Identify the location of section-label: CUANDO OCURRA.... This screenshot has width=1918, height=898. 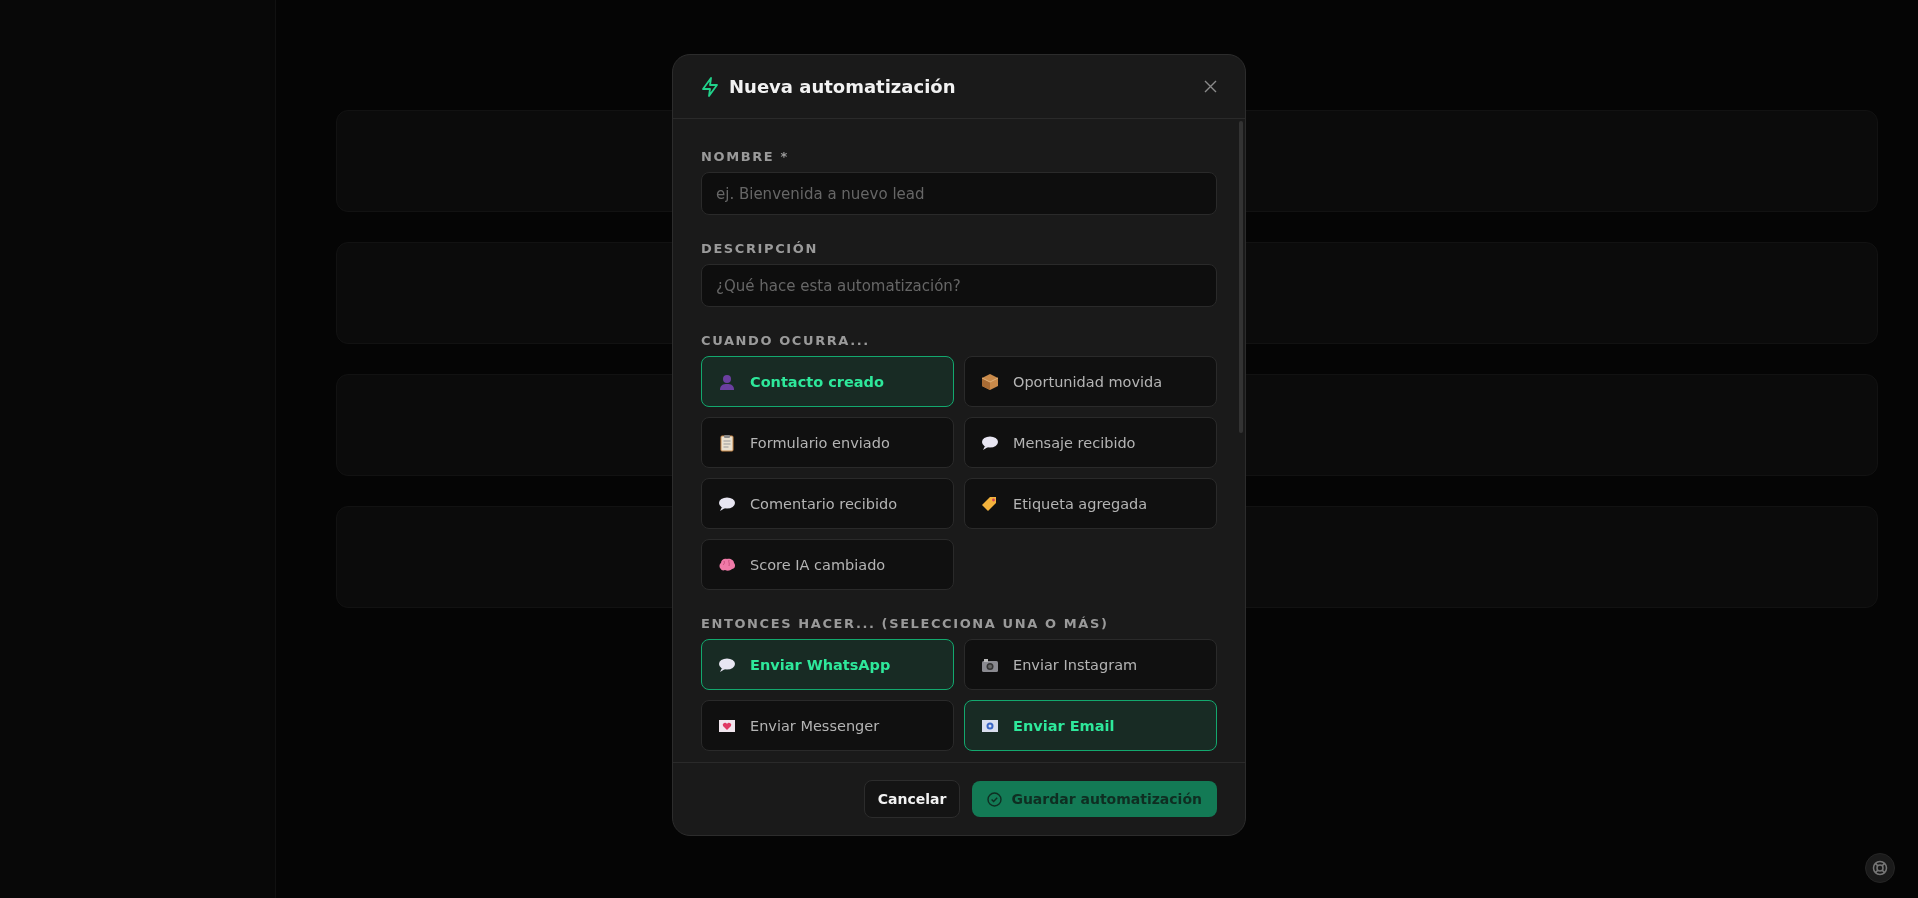
(786, 340).